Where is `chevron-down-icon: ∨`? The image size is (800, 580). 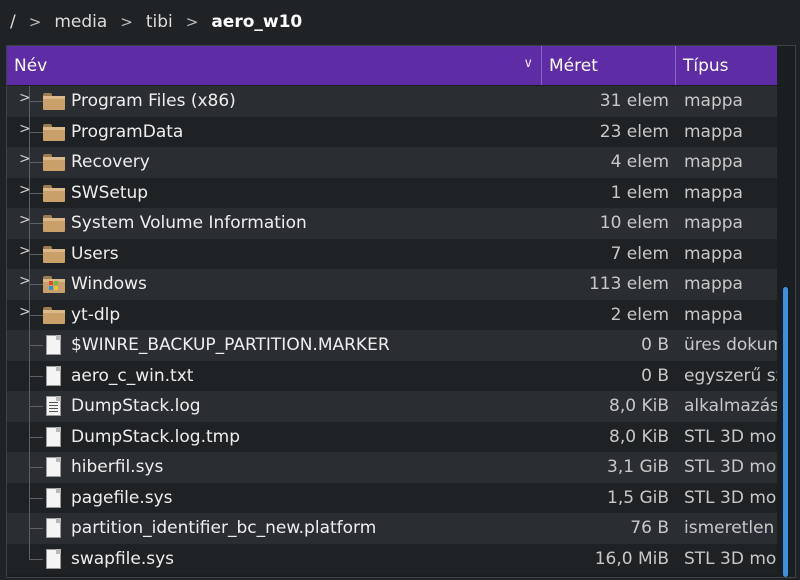 chevron-down-icon: ∨ is located at coordinates (528, 63).